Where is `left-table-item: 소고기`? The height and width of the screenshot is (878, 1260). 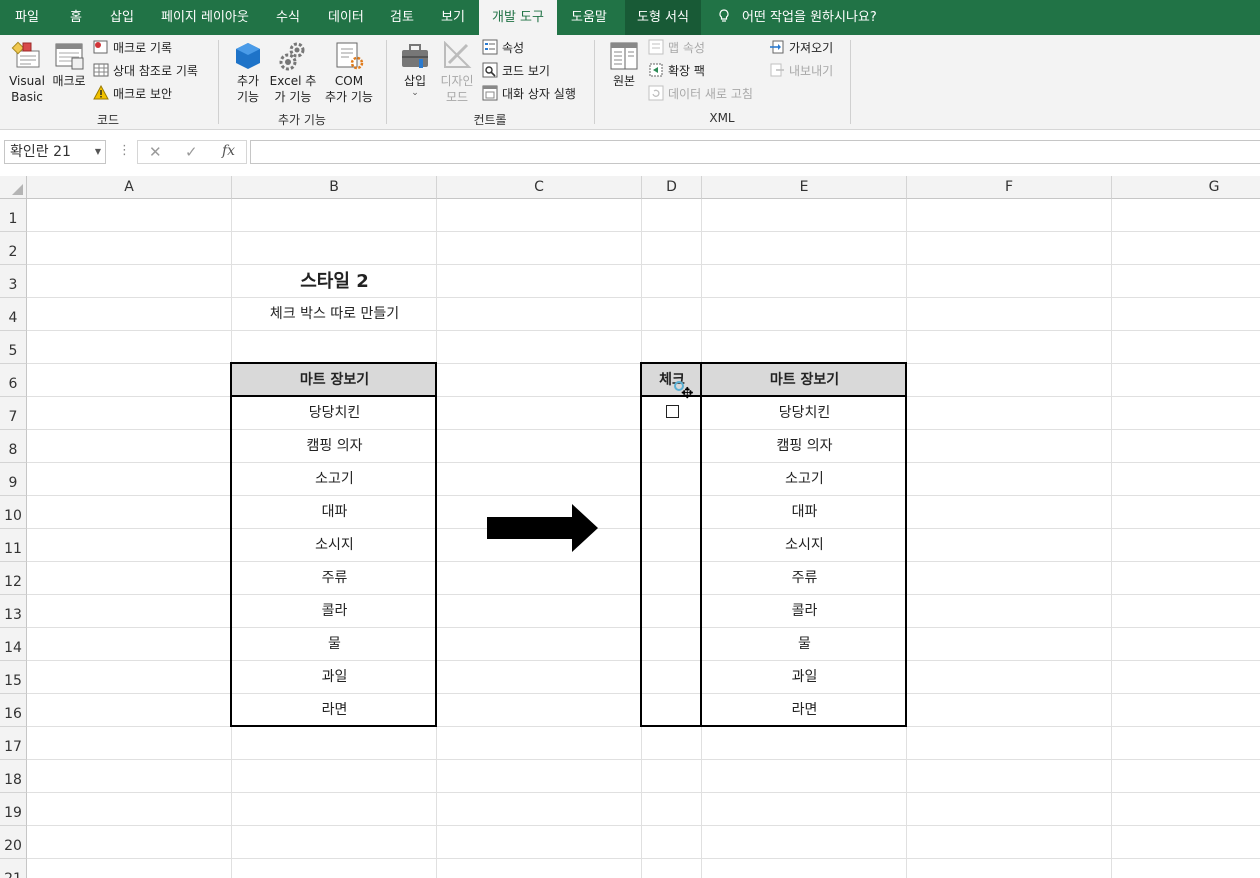 left-table-item: 소고기 is located at coordinates (334, 479).